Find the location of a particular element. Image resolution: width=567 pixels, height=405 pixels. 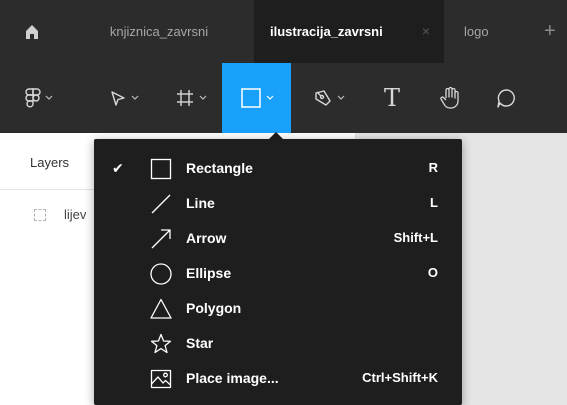

menu-item-label: Ellipse is located at coordinates (209, 273).